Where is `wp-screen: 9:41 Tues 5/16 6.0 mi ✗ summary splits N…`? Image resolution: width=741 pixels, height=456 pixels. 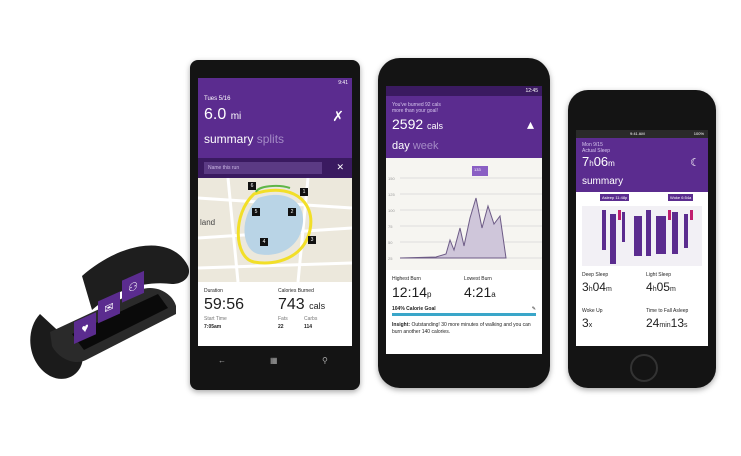
wp-screen: 9:41 Tues 5/16 6.0 mi ✗ summary splits N… is located at coordinates (275, 212).